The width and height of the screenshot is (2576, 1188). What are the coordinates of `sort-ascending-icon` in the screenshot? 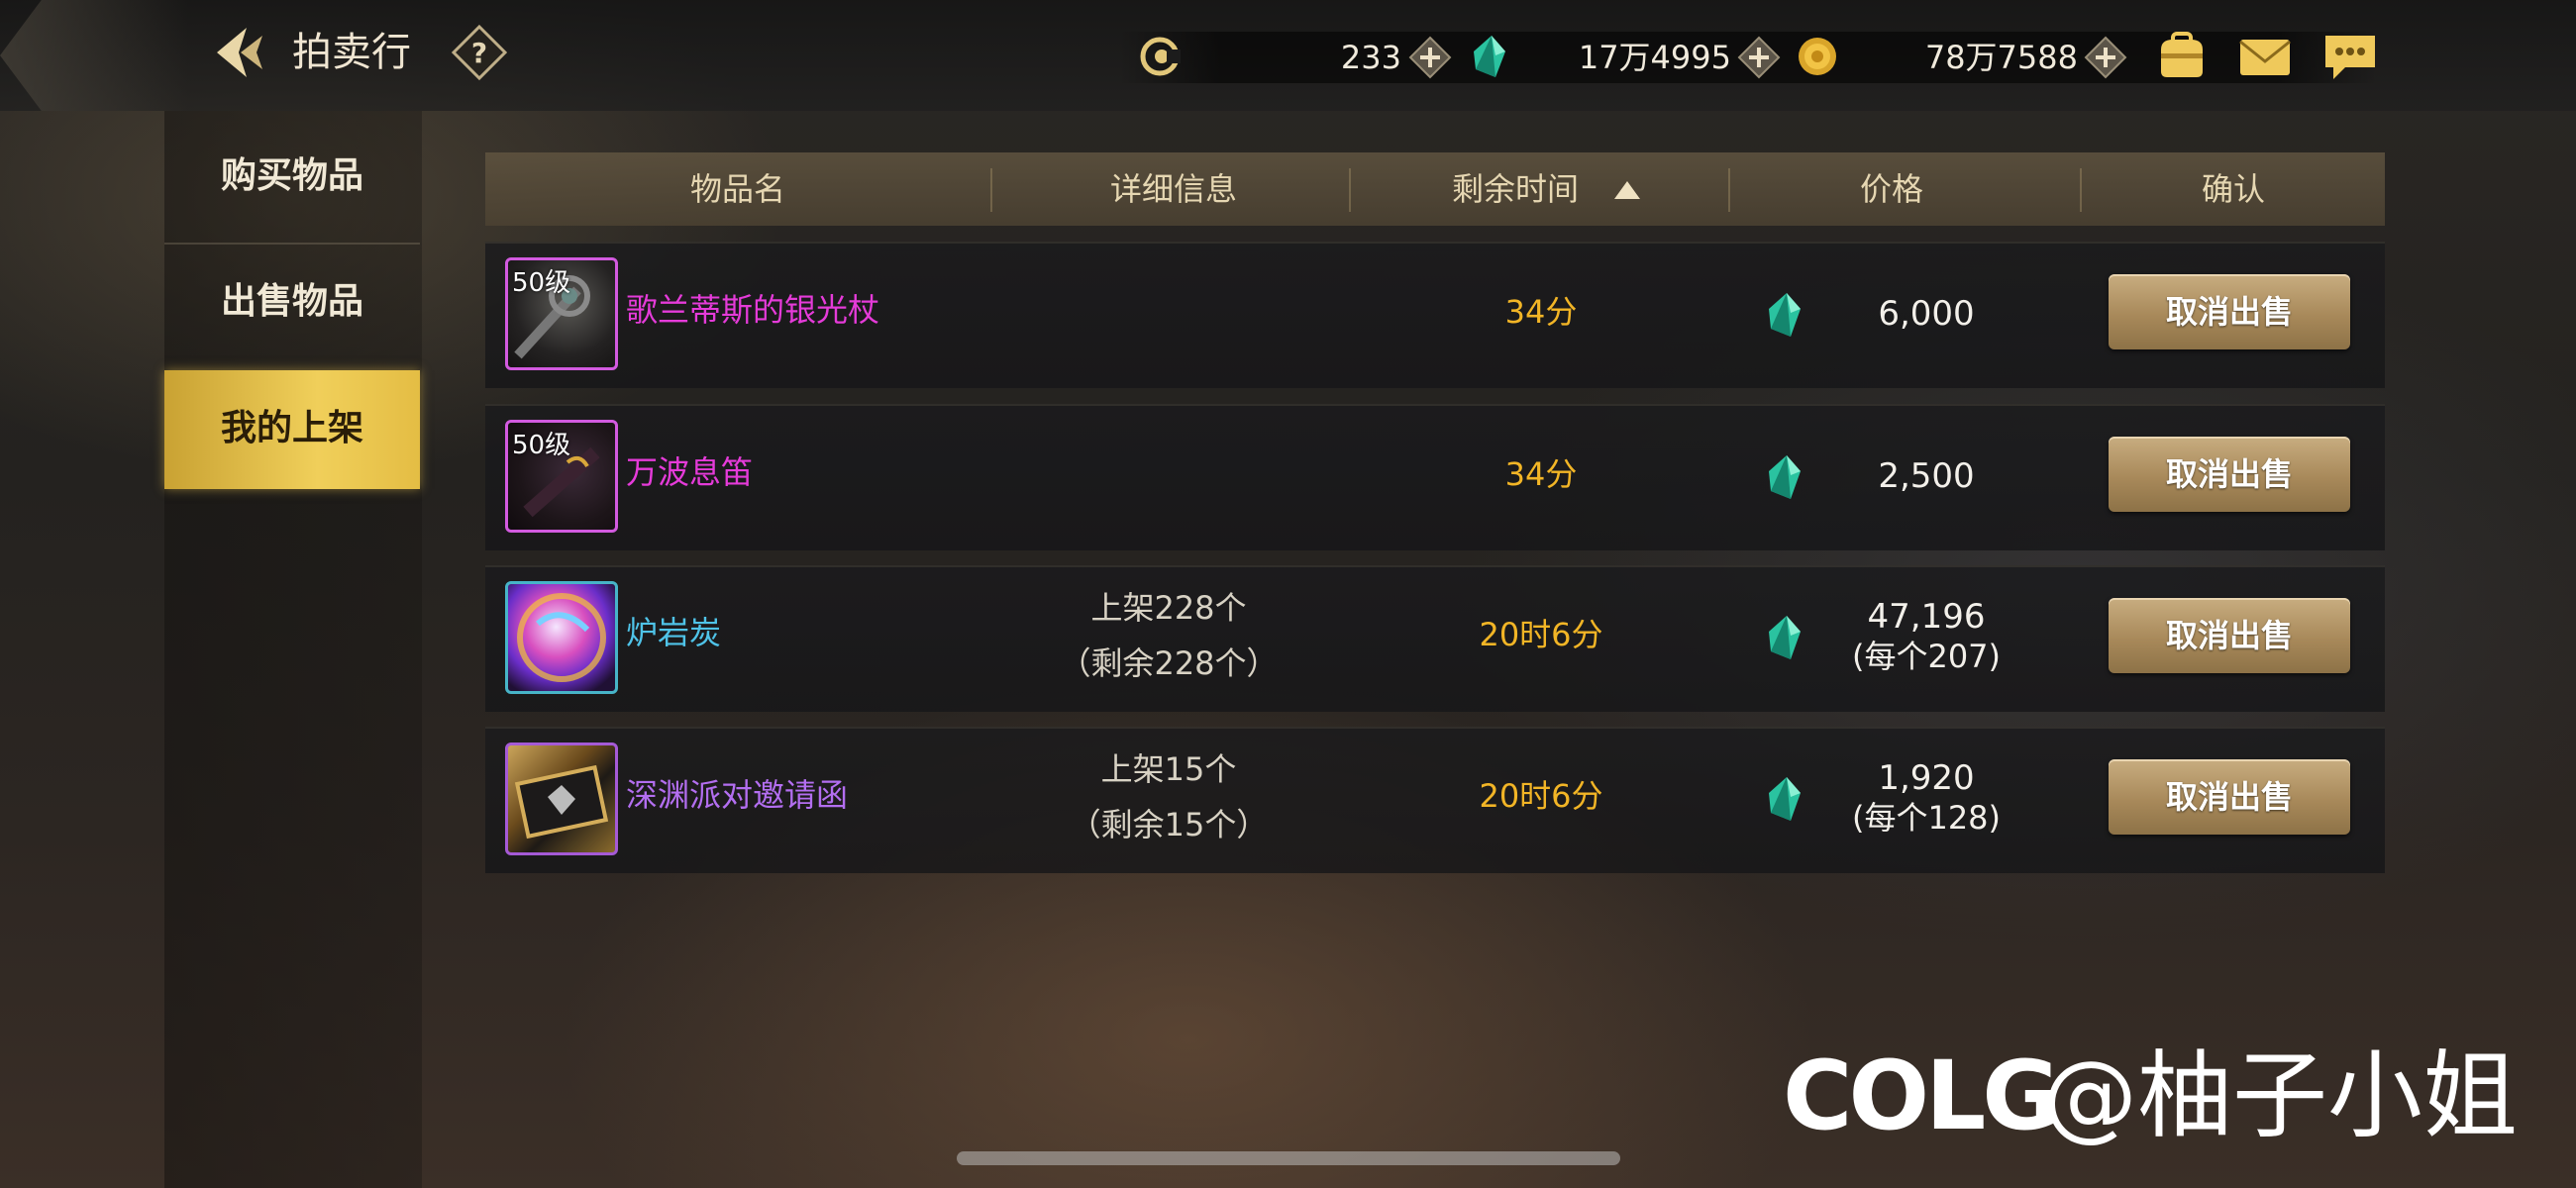 It's located at (1627, 190).